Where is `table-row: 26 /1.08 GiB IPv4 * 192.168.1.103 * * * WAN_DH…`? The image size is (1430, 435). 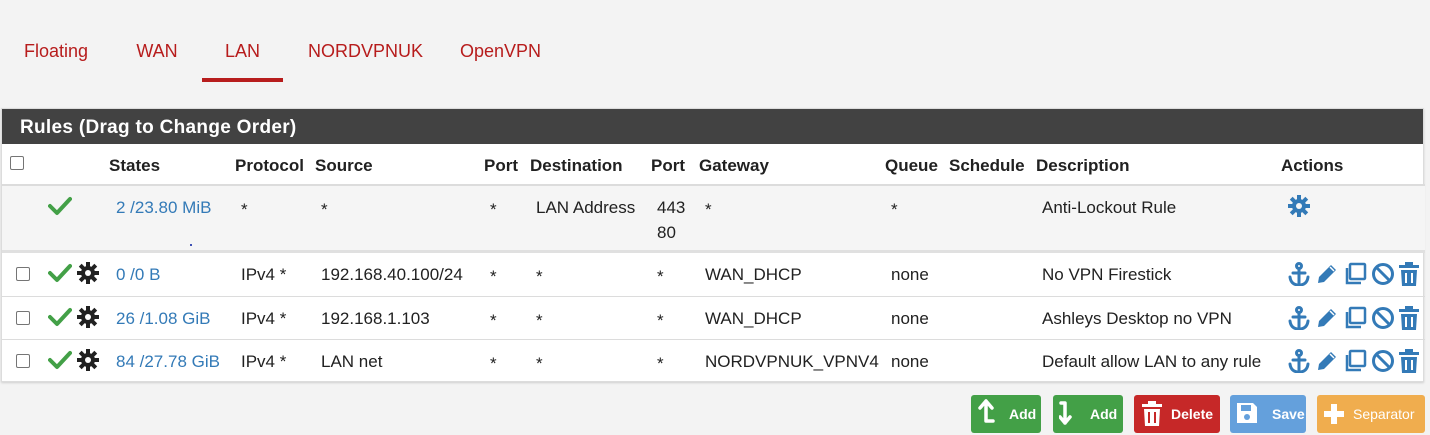
table-row: 26 /1.08 GiB IPv4 * 192.168.1.103 * * * WAN_DH… is located at coordinates (713, 318).